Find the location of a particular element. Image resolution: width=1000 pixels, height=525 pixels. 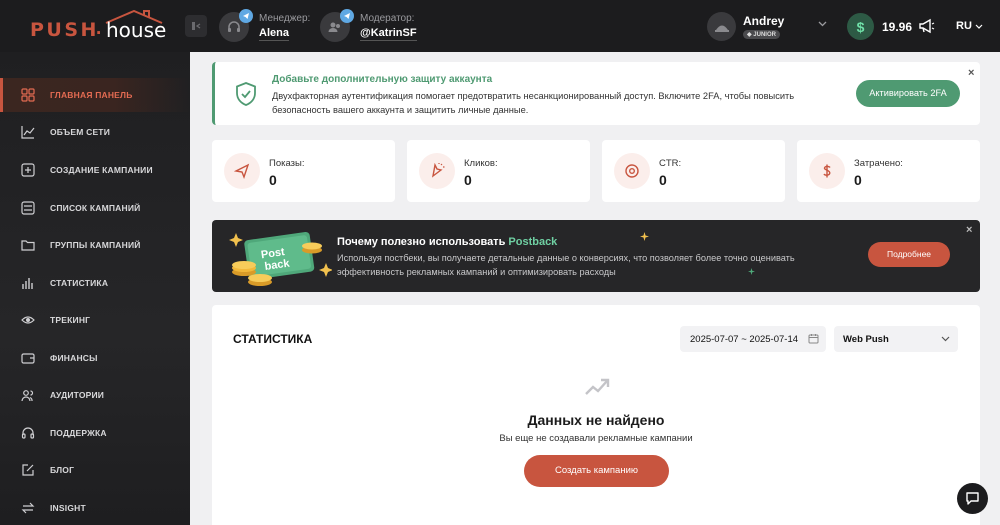

activate-2fa-button: Активировать 2FA is located at coordinates (908, 93).